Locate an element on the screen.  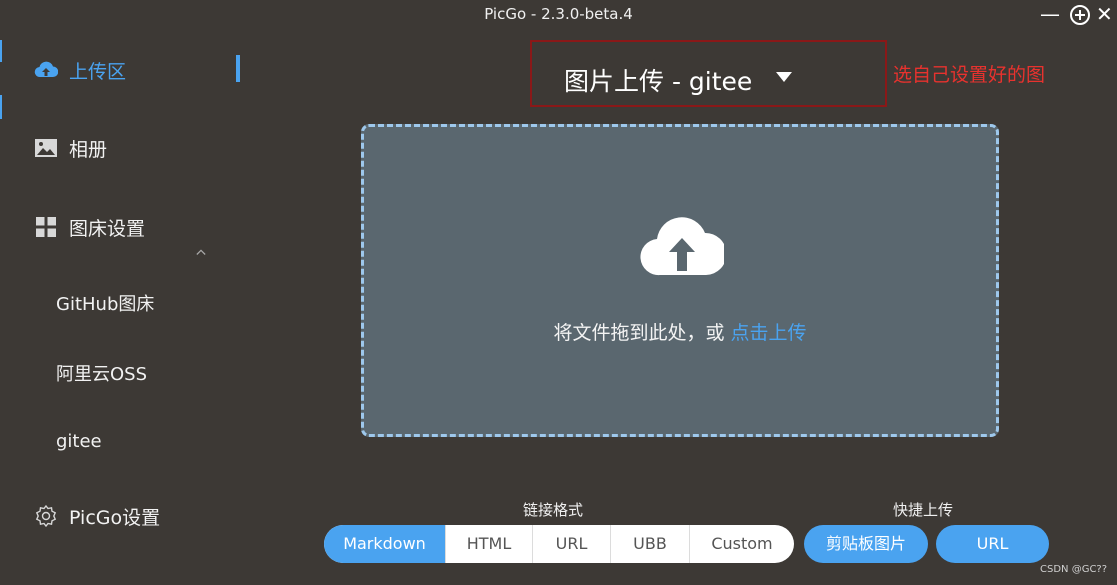
sidebar-item-album: 相册 is located at coordinates (122, 148).